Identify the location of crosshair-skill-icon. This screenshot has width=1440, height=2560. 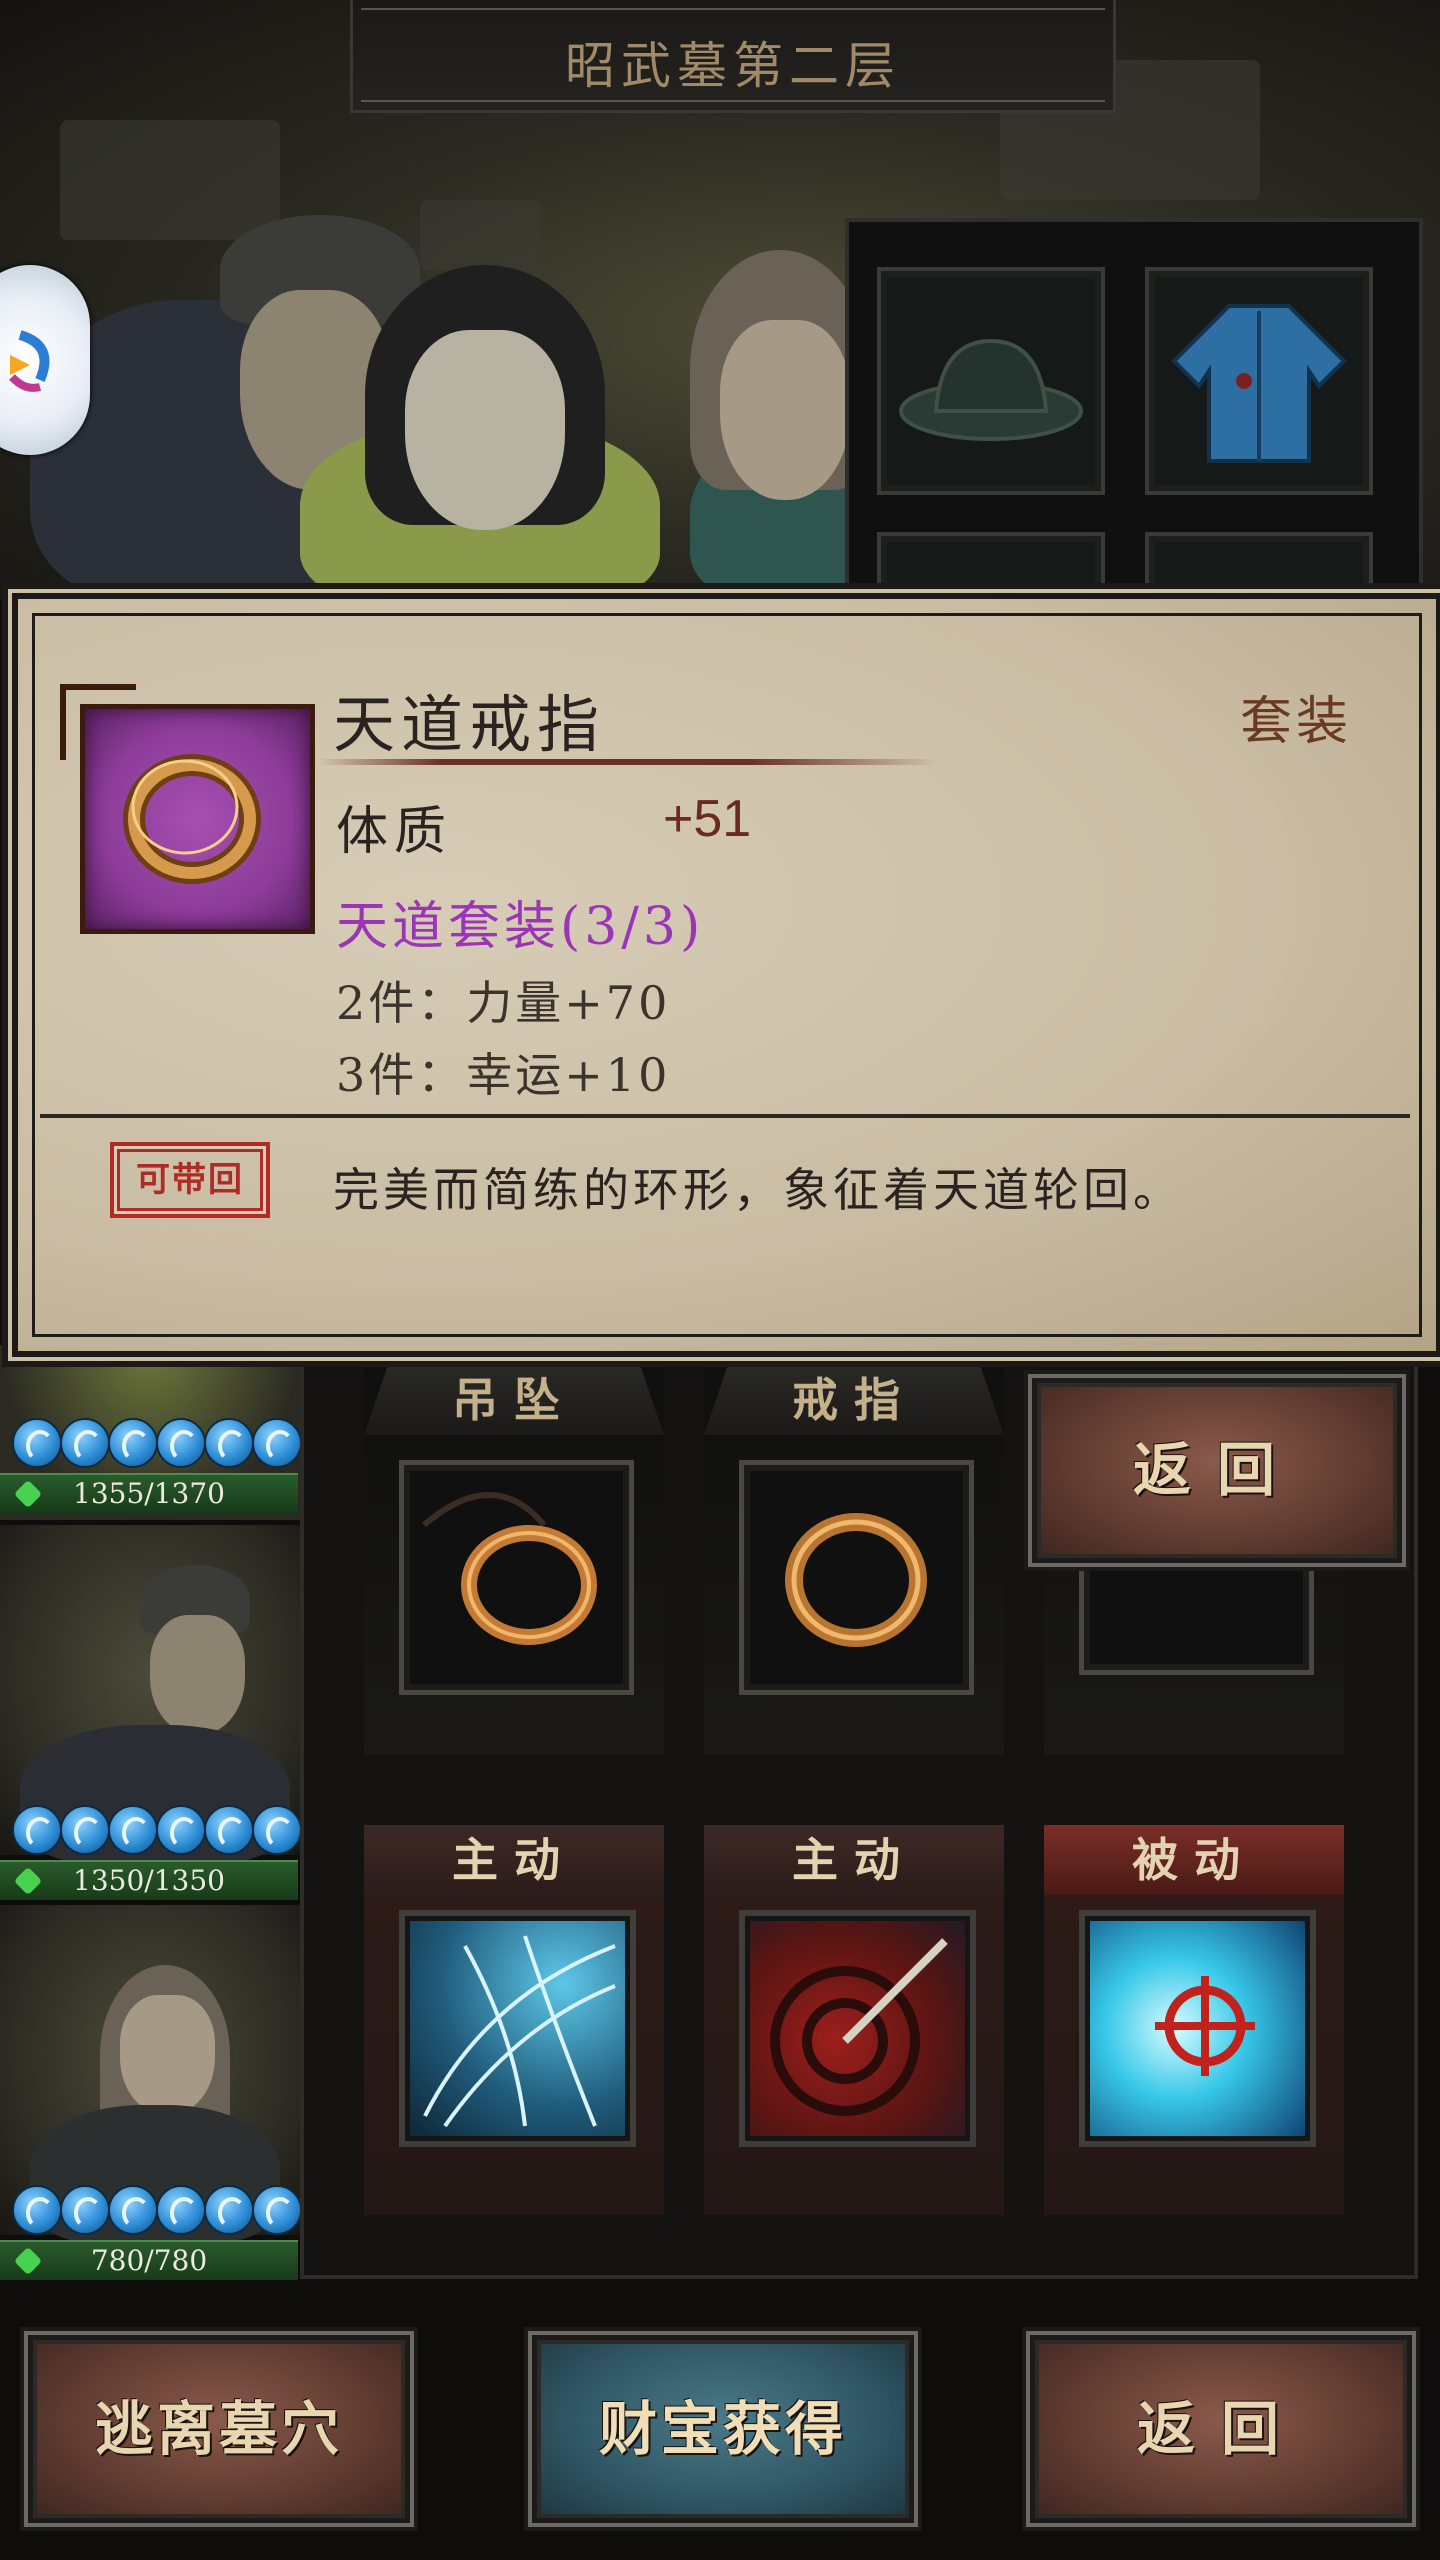
(1205, 2026).